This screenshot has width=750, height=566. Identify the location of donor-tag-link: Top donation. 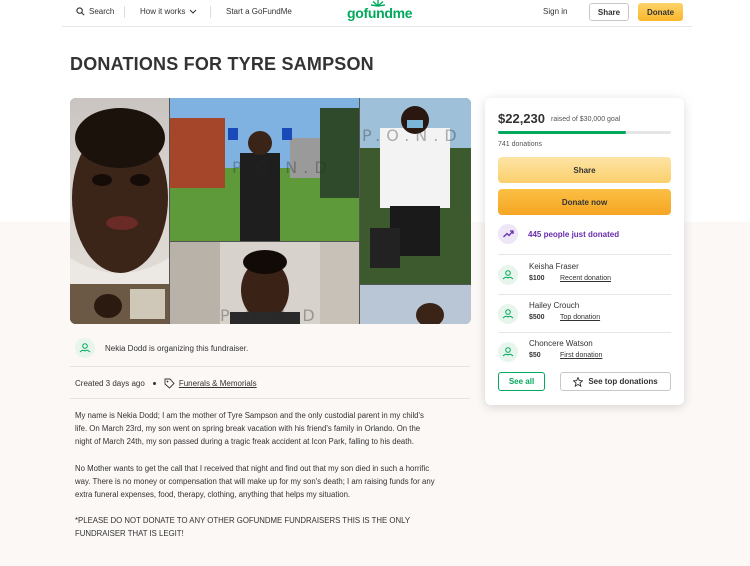
(580, 317).